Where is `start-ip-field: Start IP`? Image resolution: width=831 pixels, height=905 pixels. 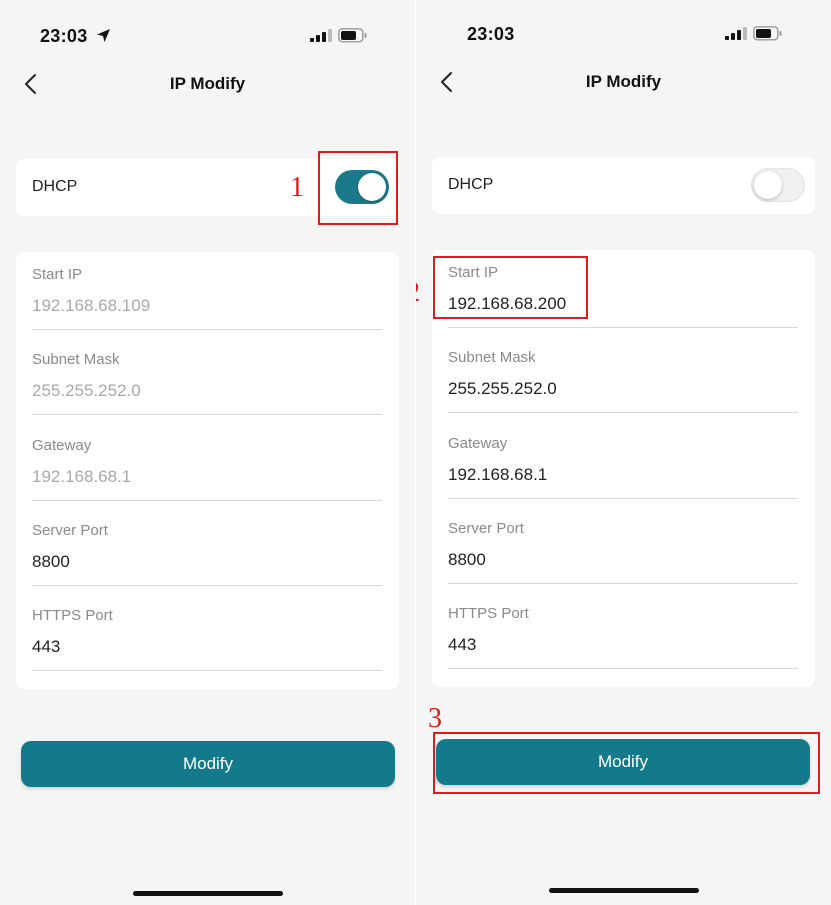 start-ip-field: Start IP is located at coordinates (207, 301).